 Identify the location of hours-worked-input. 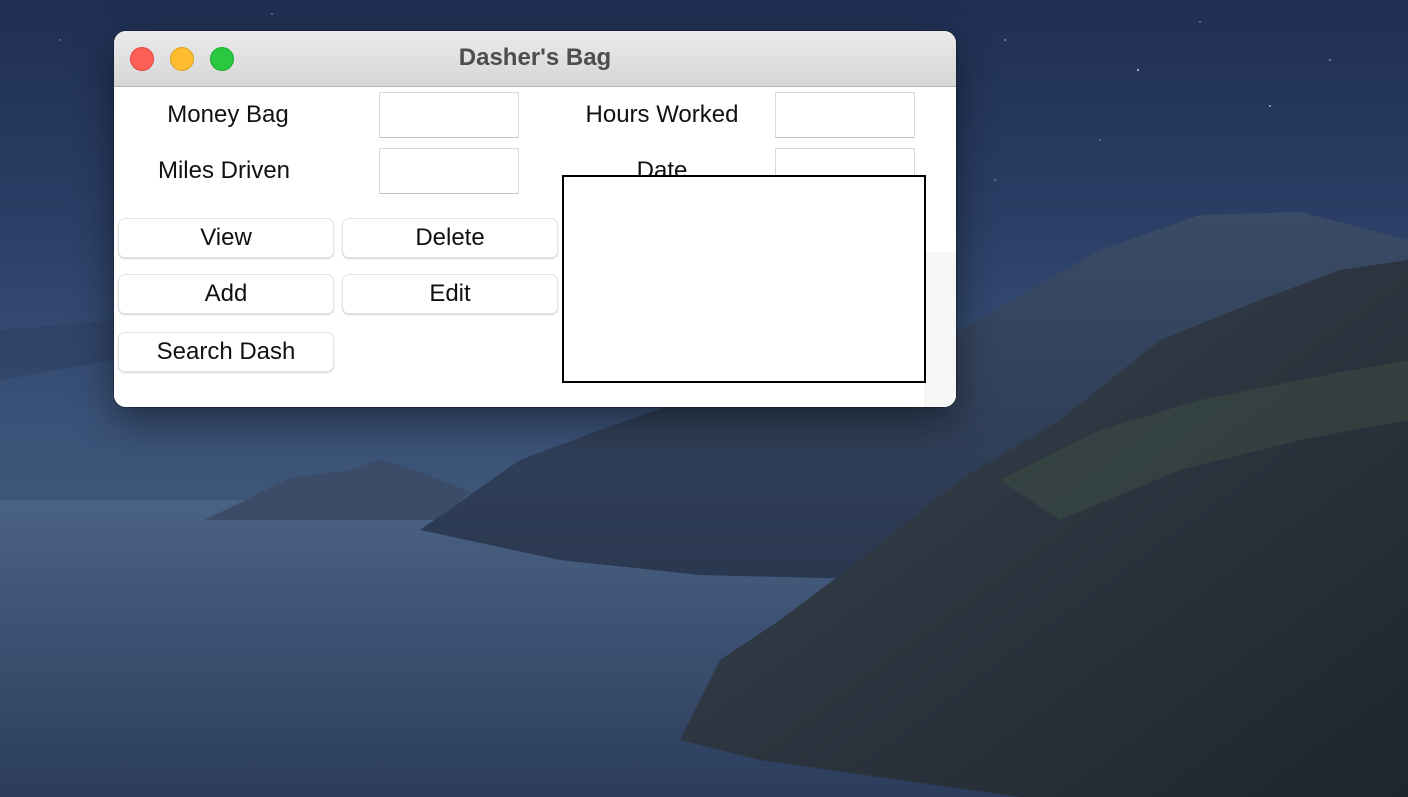
(845, 115).